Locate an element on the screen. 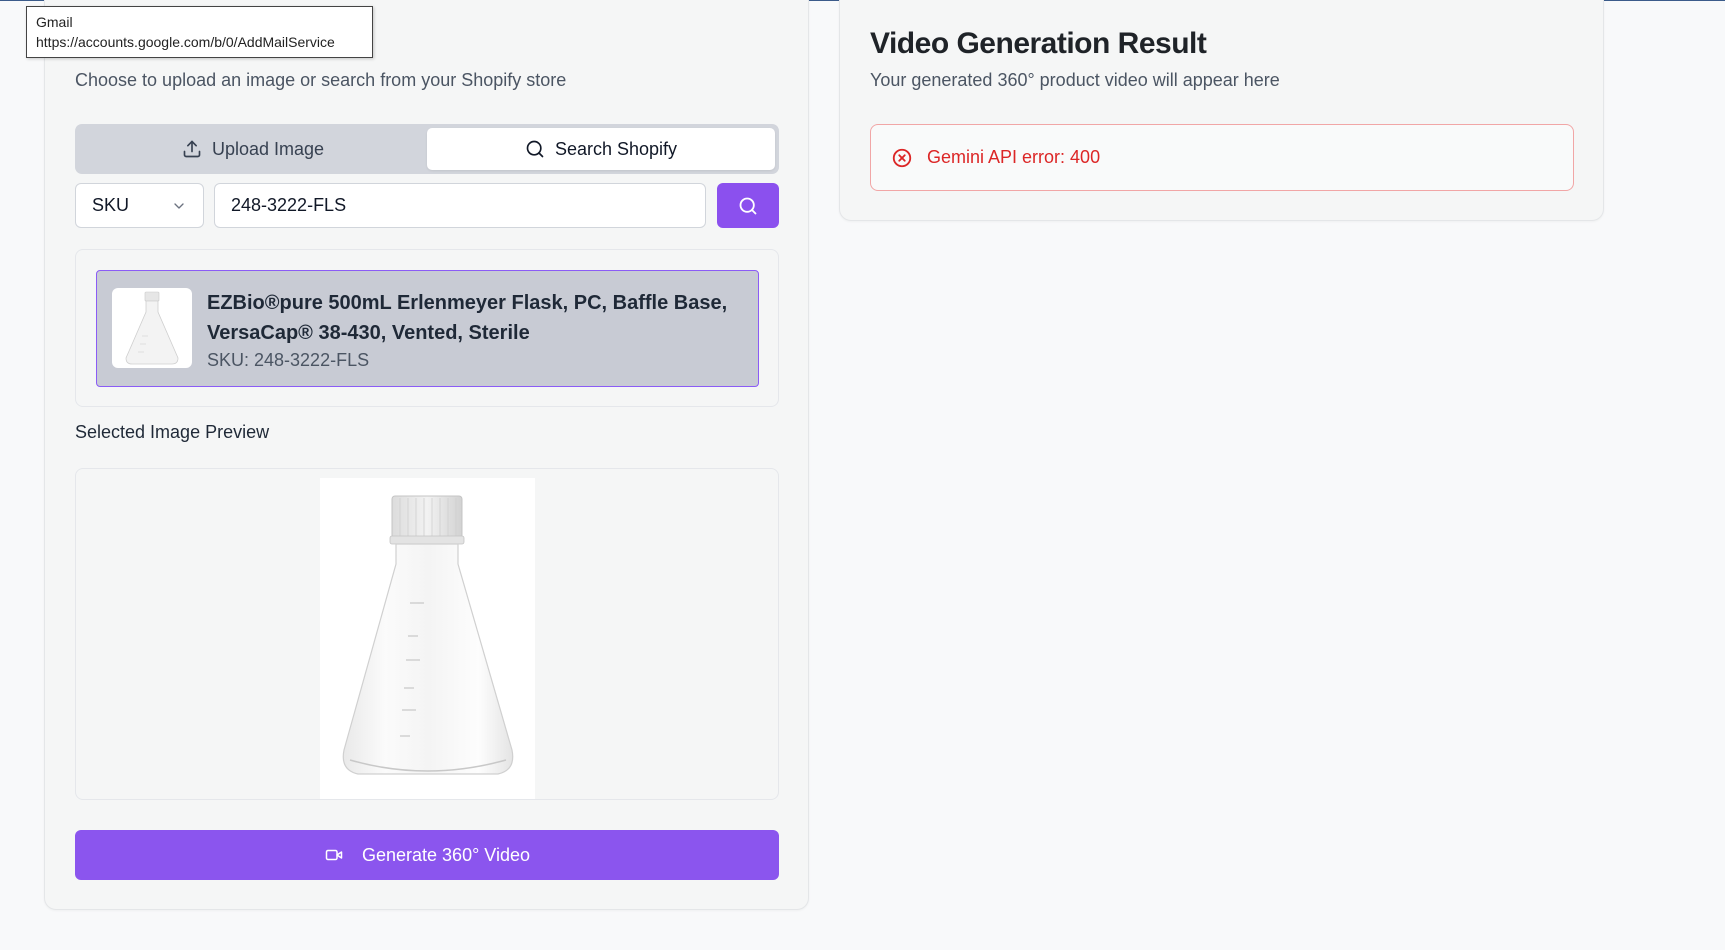 Image resolution: width=1725 pixels, height=950 pixels. flask-thumbnail-image is located at coordinates (152, 328).